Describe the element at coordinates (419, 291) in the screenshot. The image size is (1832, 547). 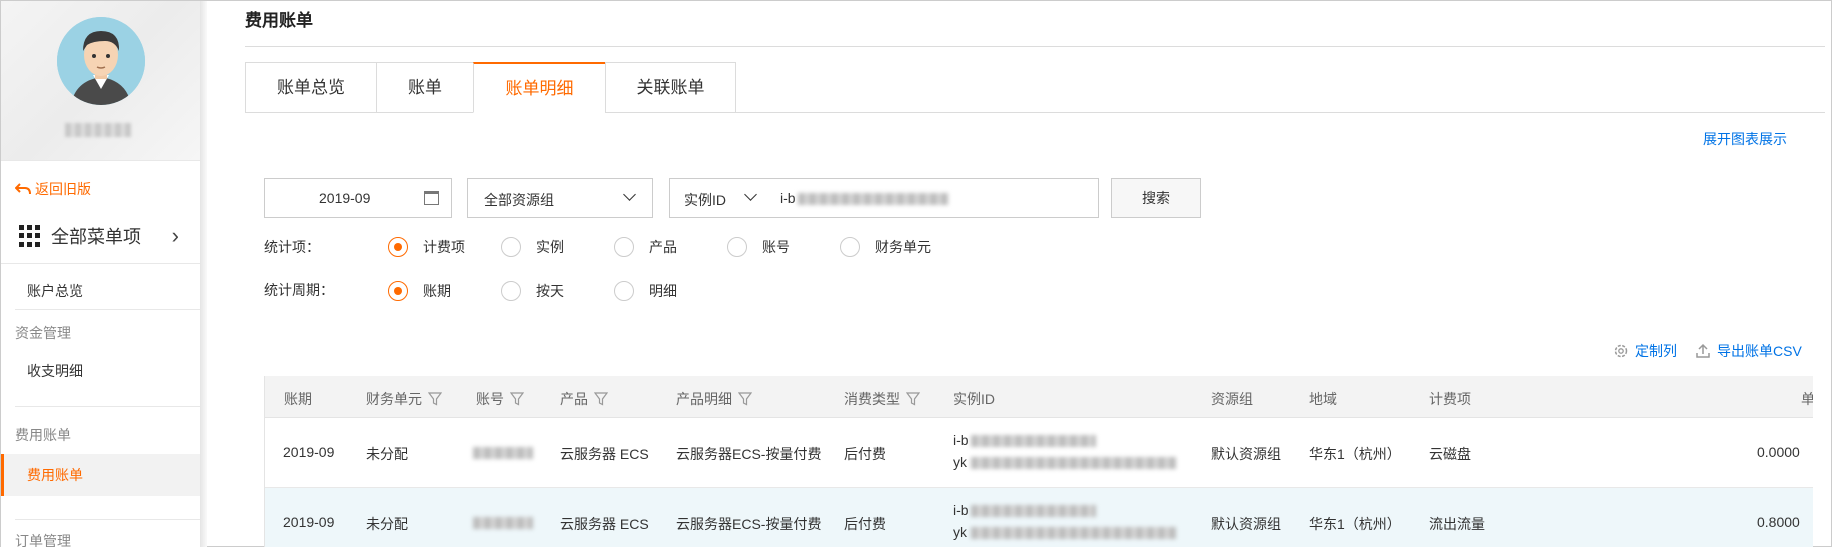
I see `radio-period-billing-cycle: 账期` at that location.